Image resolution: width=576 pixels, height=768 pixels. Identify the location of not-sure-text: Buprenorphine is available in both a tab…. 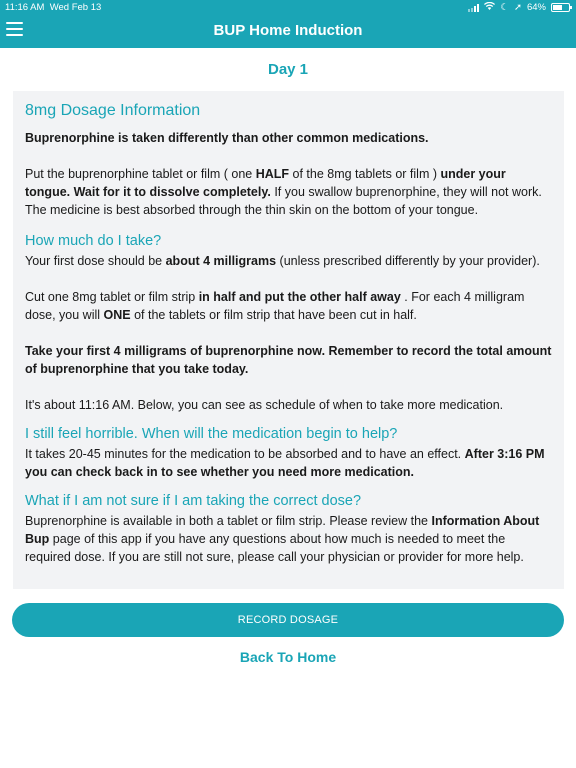
(282, 539).